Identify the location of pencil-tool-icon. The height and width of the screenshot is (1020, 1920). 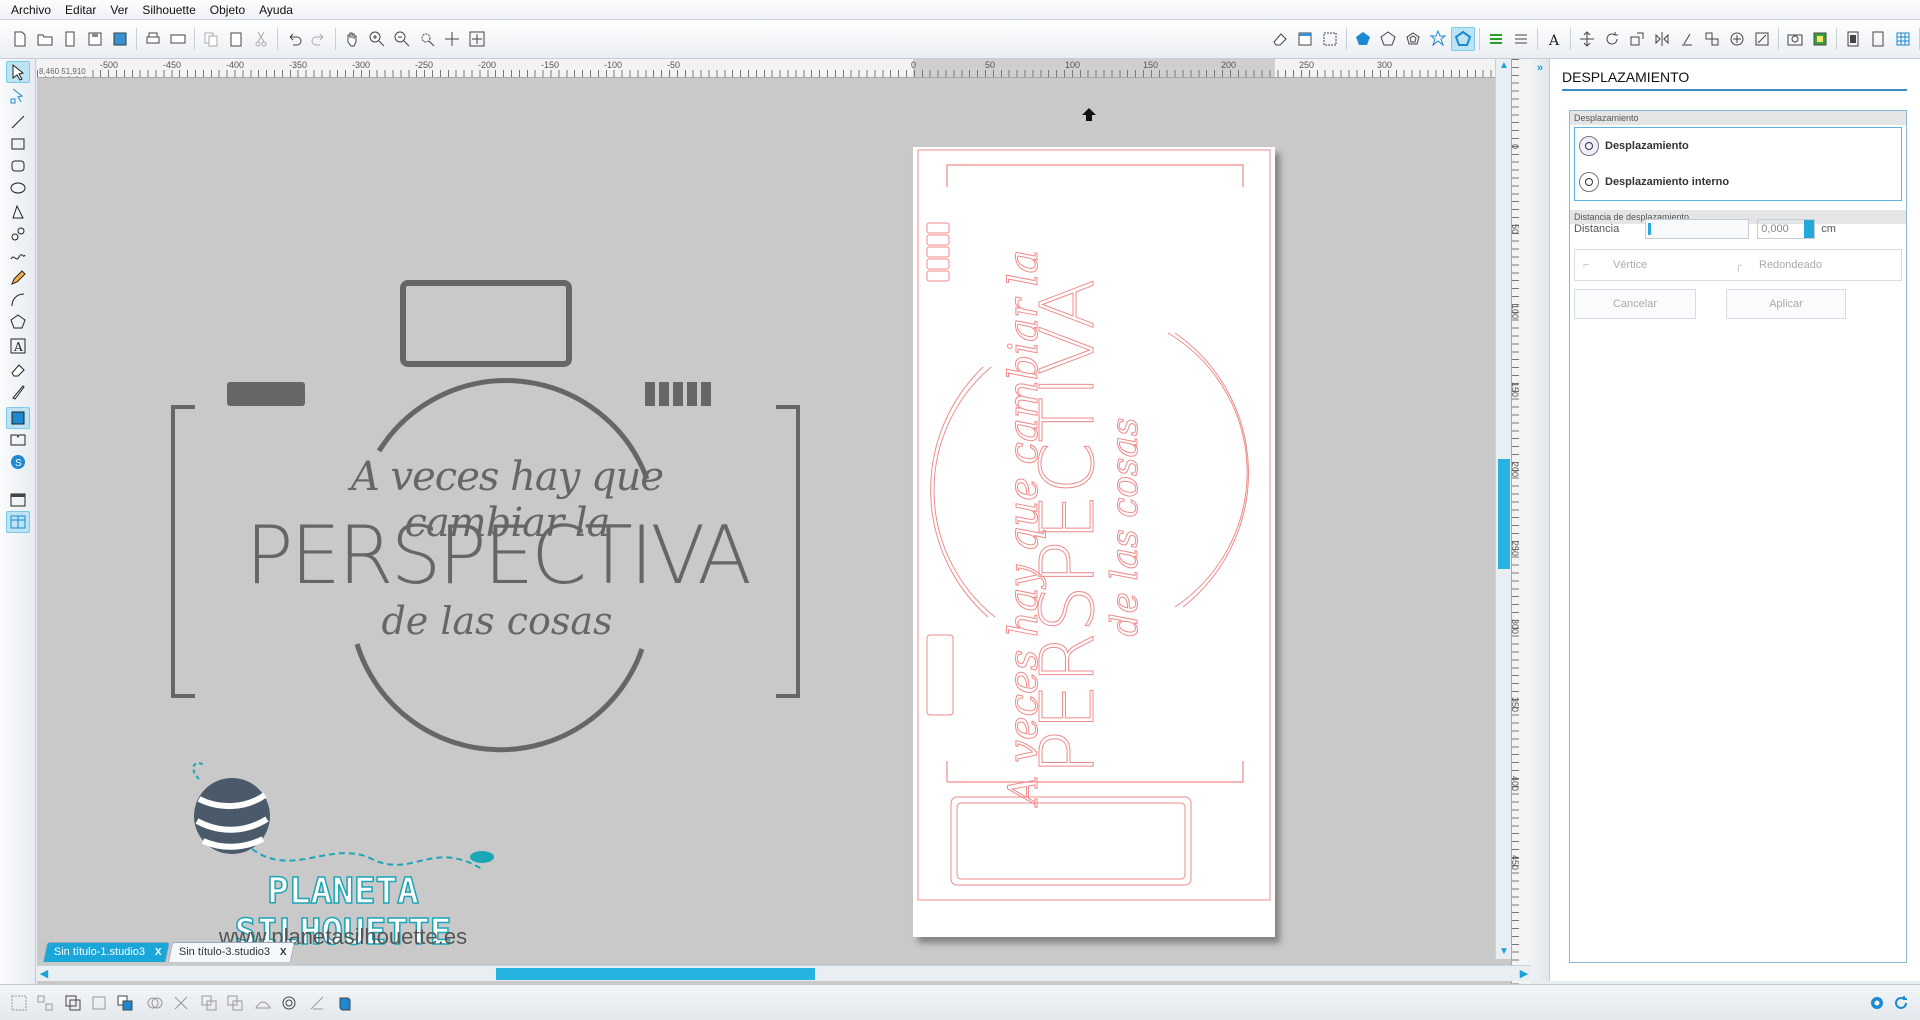
(18, 278).